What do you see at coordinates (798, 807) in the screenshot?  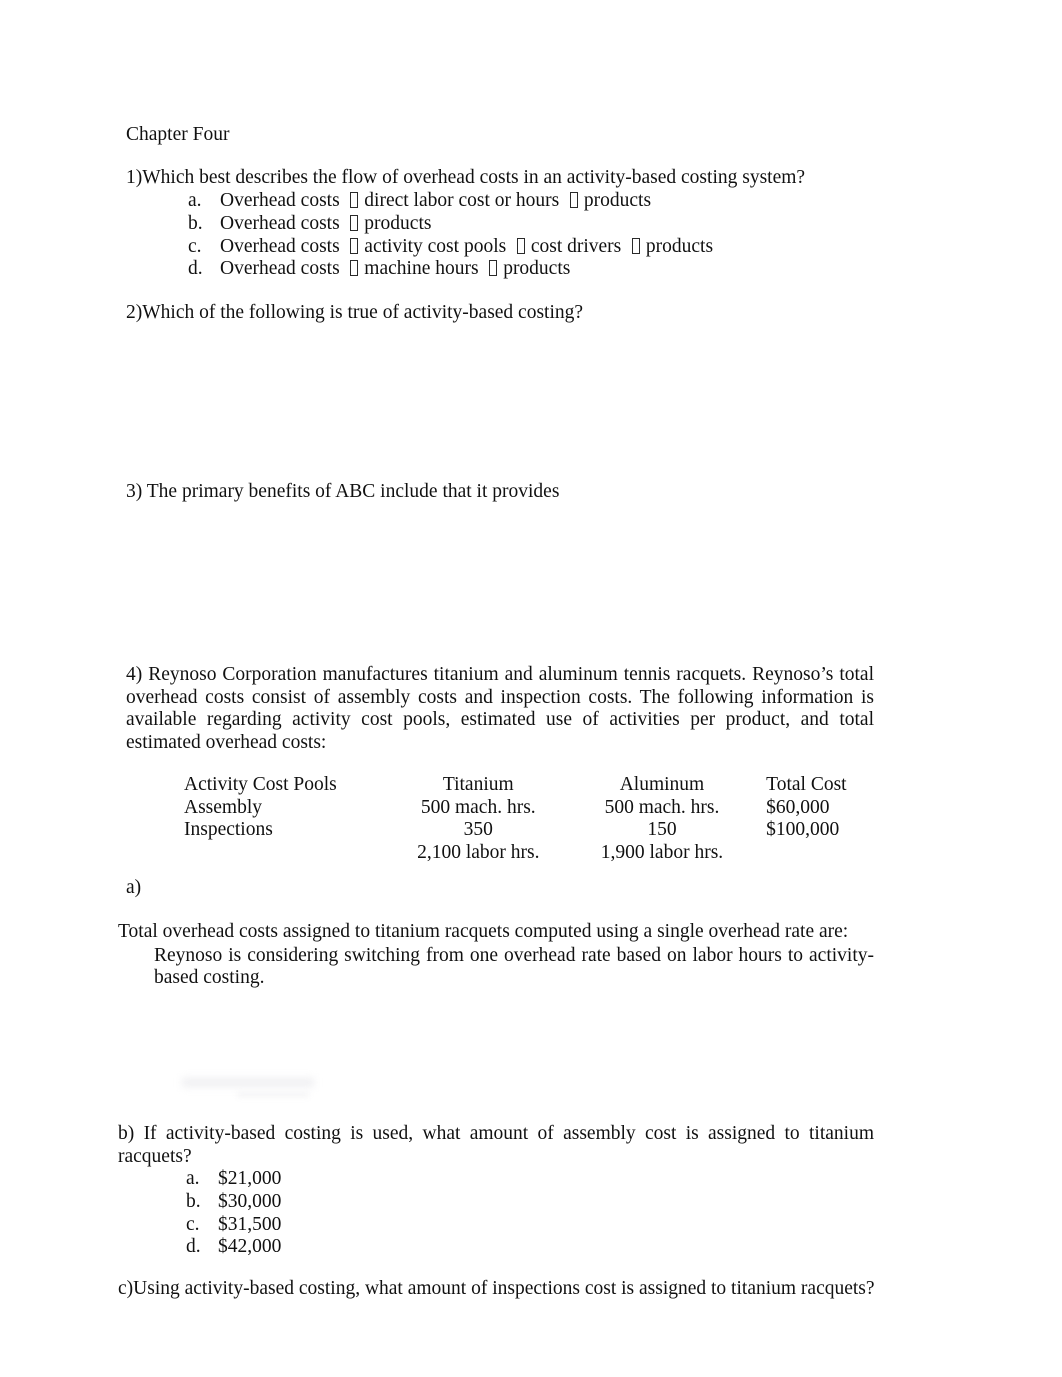 I see `cell-total-cost: $60,000` at bounding box center [798, 807].